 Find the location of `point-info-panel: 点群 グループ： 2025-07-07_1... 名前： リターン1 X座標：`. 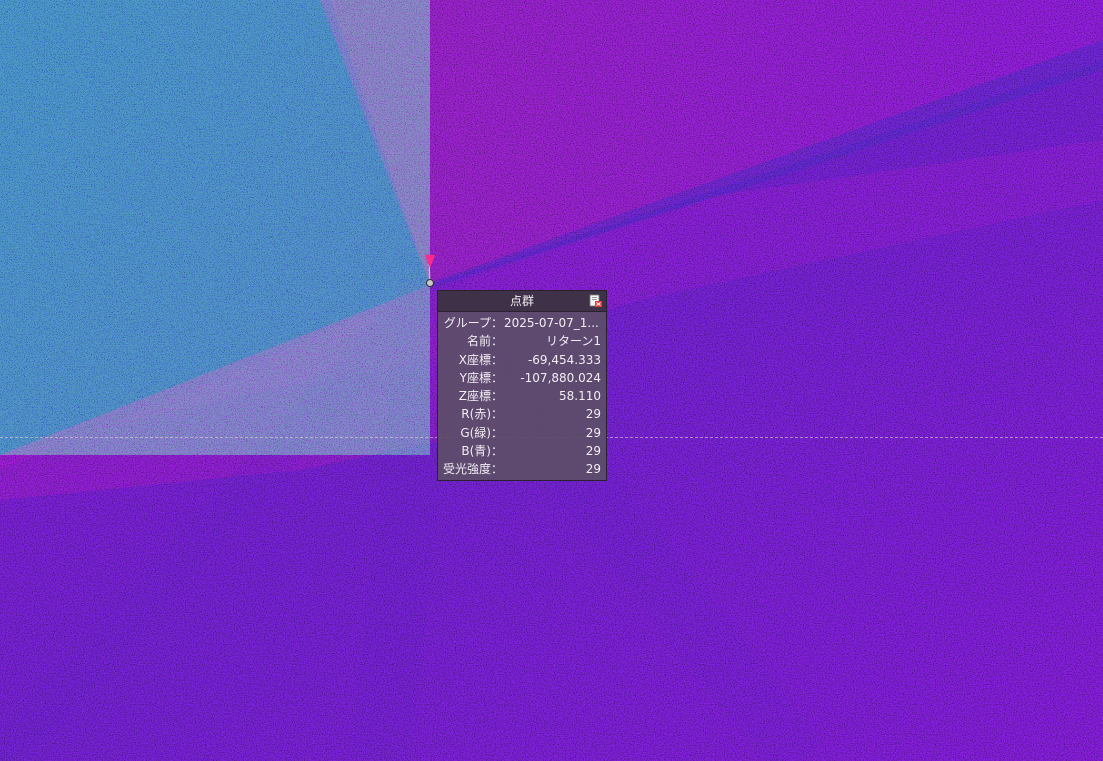

point-info-panel: 点群 グループ： 2025-07-07_1... 名前： リターン1 X座標： is located at coordinates (522, 385).